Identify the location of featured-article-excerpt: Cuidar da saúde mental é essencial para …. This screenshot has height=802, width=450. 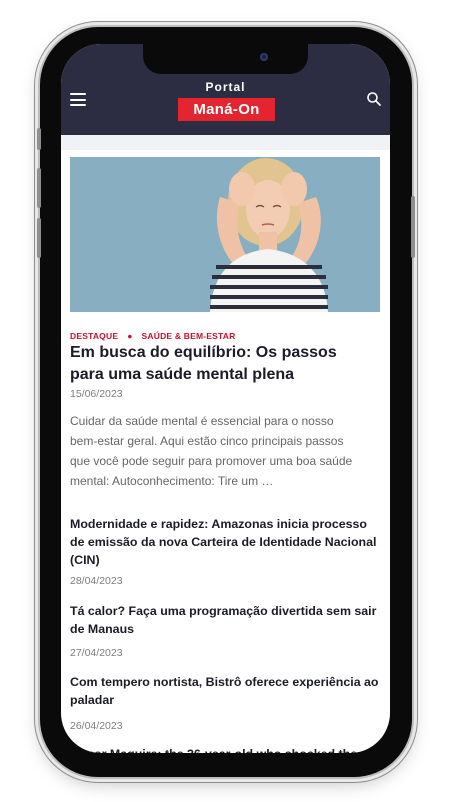
(211, 451).